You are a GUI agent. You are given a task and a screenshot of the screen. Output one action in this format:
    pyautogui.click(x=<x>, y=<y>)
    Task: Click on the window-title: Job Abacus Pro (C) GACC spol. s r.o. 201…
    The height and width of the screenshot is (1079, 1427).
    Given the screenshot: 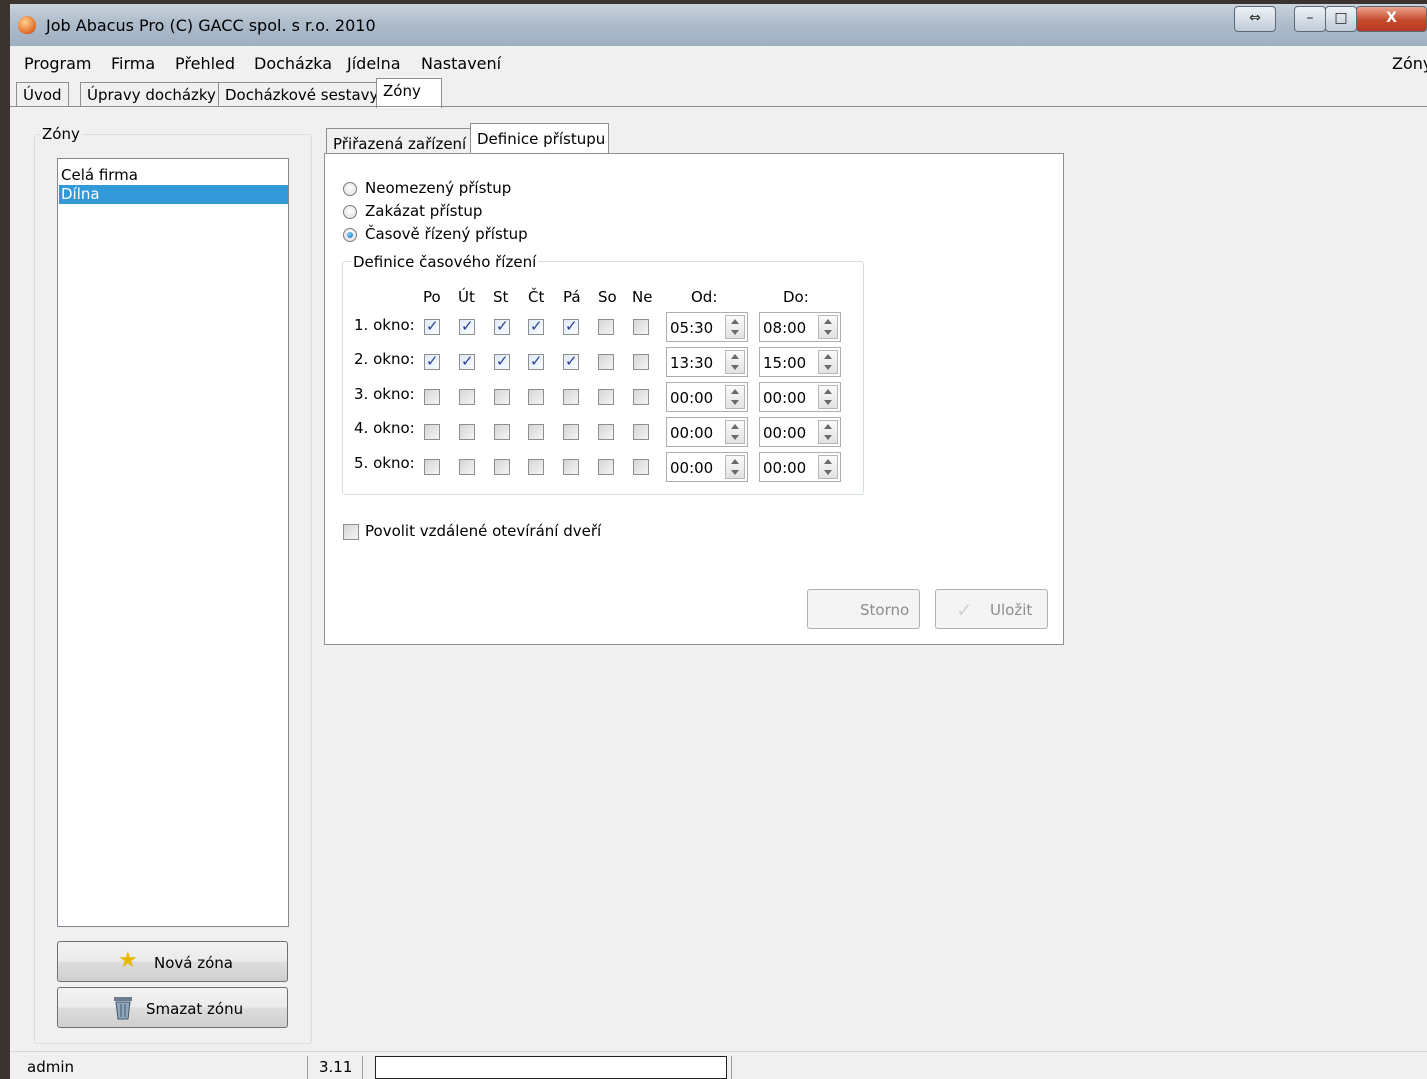 What is the action you would take?
    pyautogui.click(x=211, y=25)
    